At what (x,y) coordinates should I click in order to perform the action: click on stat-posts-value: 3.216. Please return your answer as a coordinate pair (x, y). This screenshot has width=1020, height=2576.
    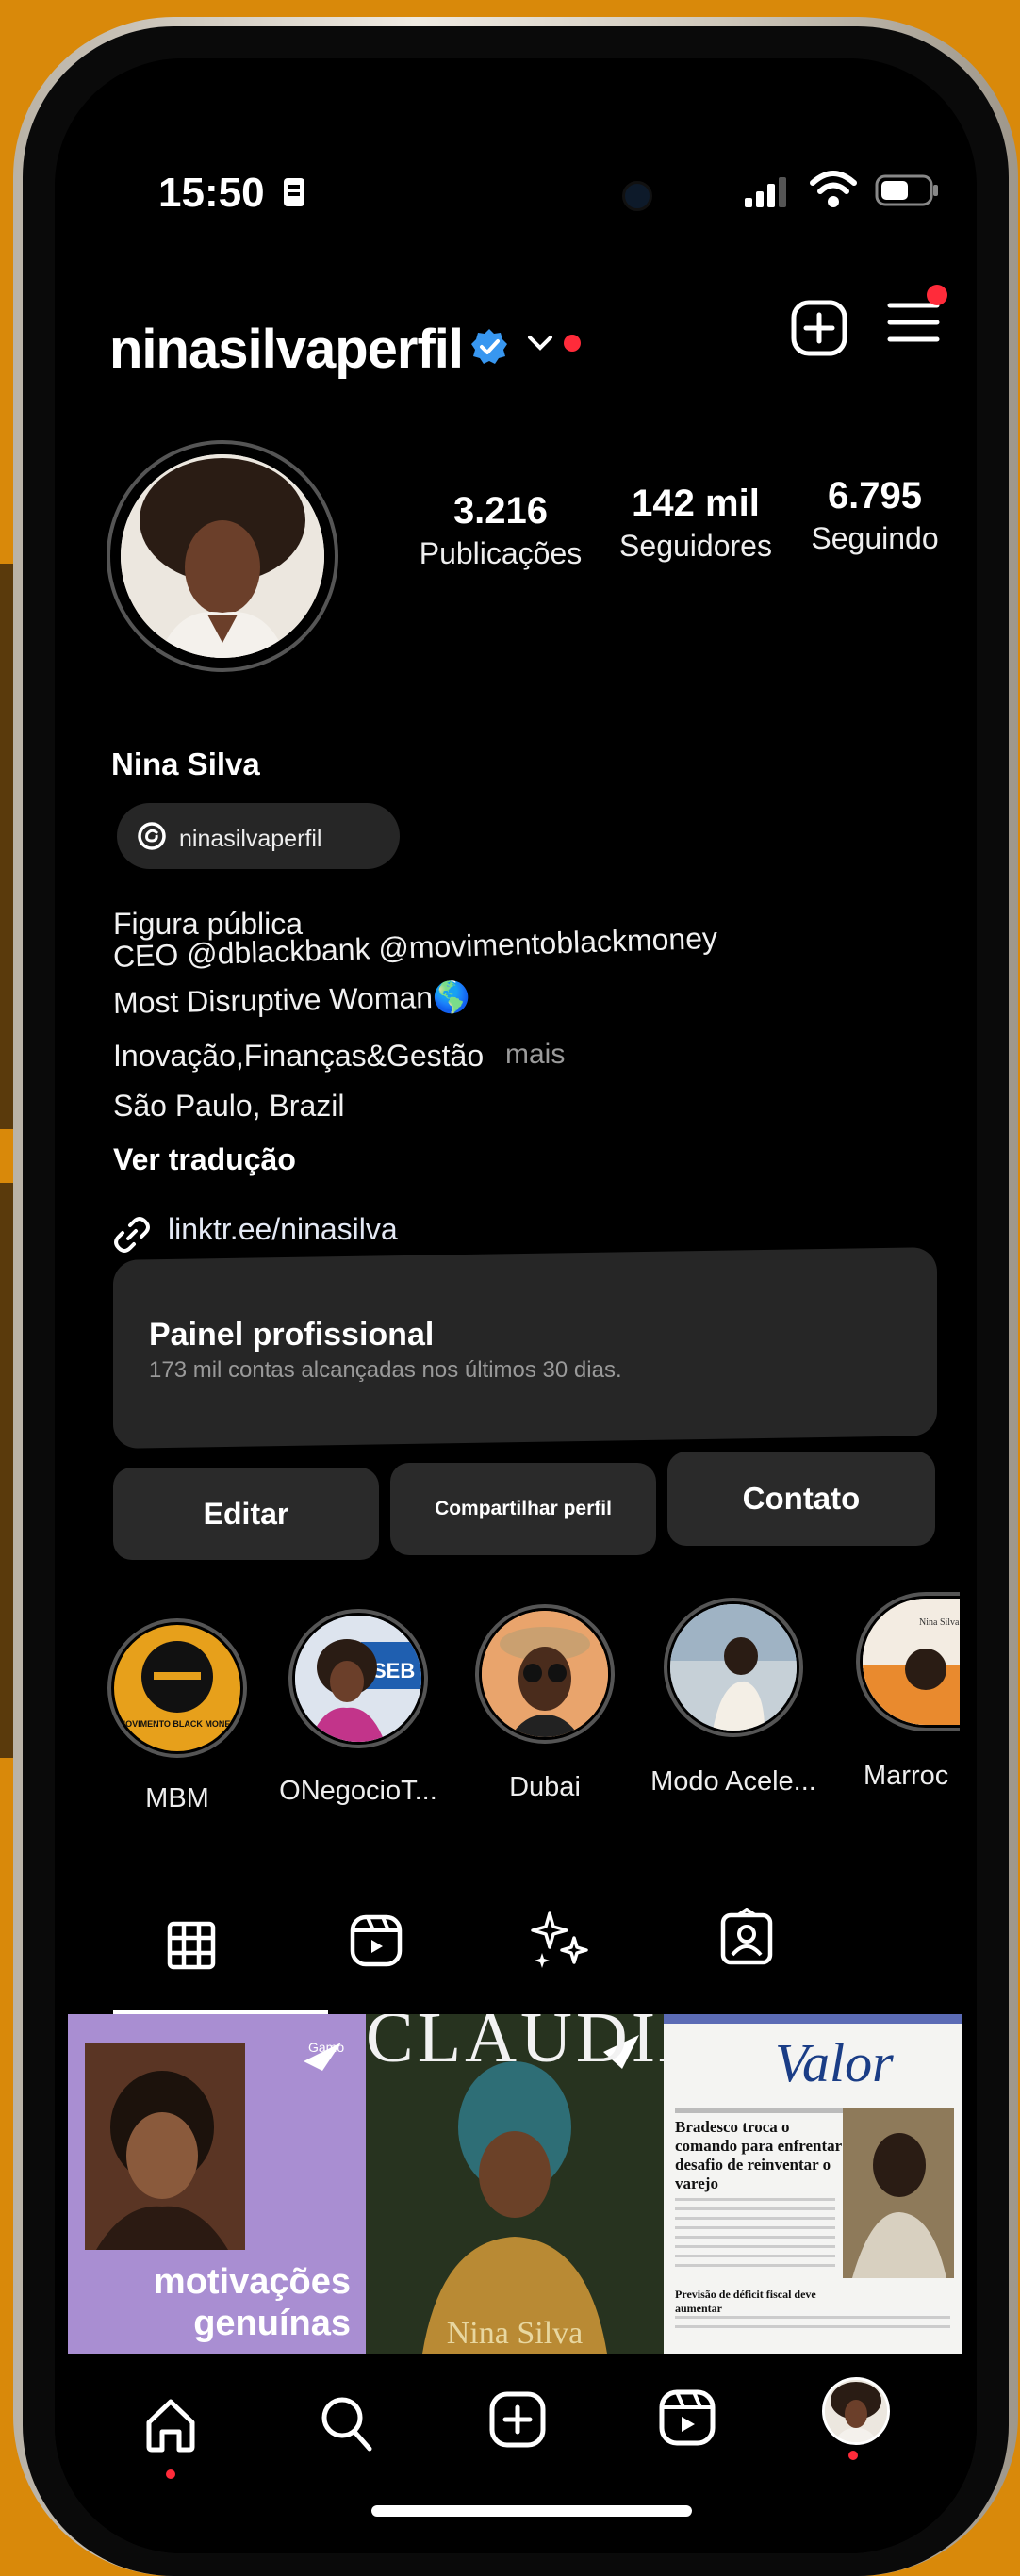
    Looking at the image, I should click on (500, 511).